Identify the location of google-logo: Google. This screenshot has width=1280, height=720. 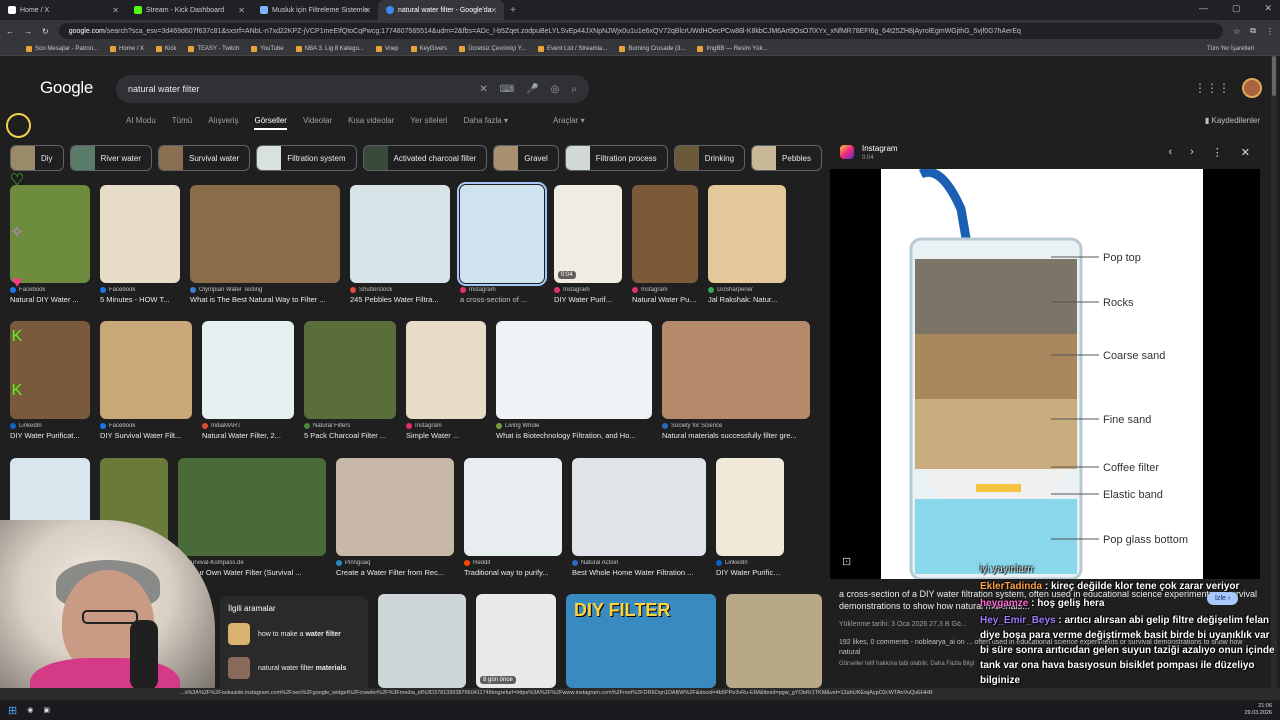
(66, 88).